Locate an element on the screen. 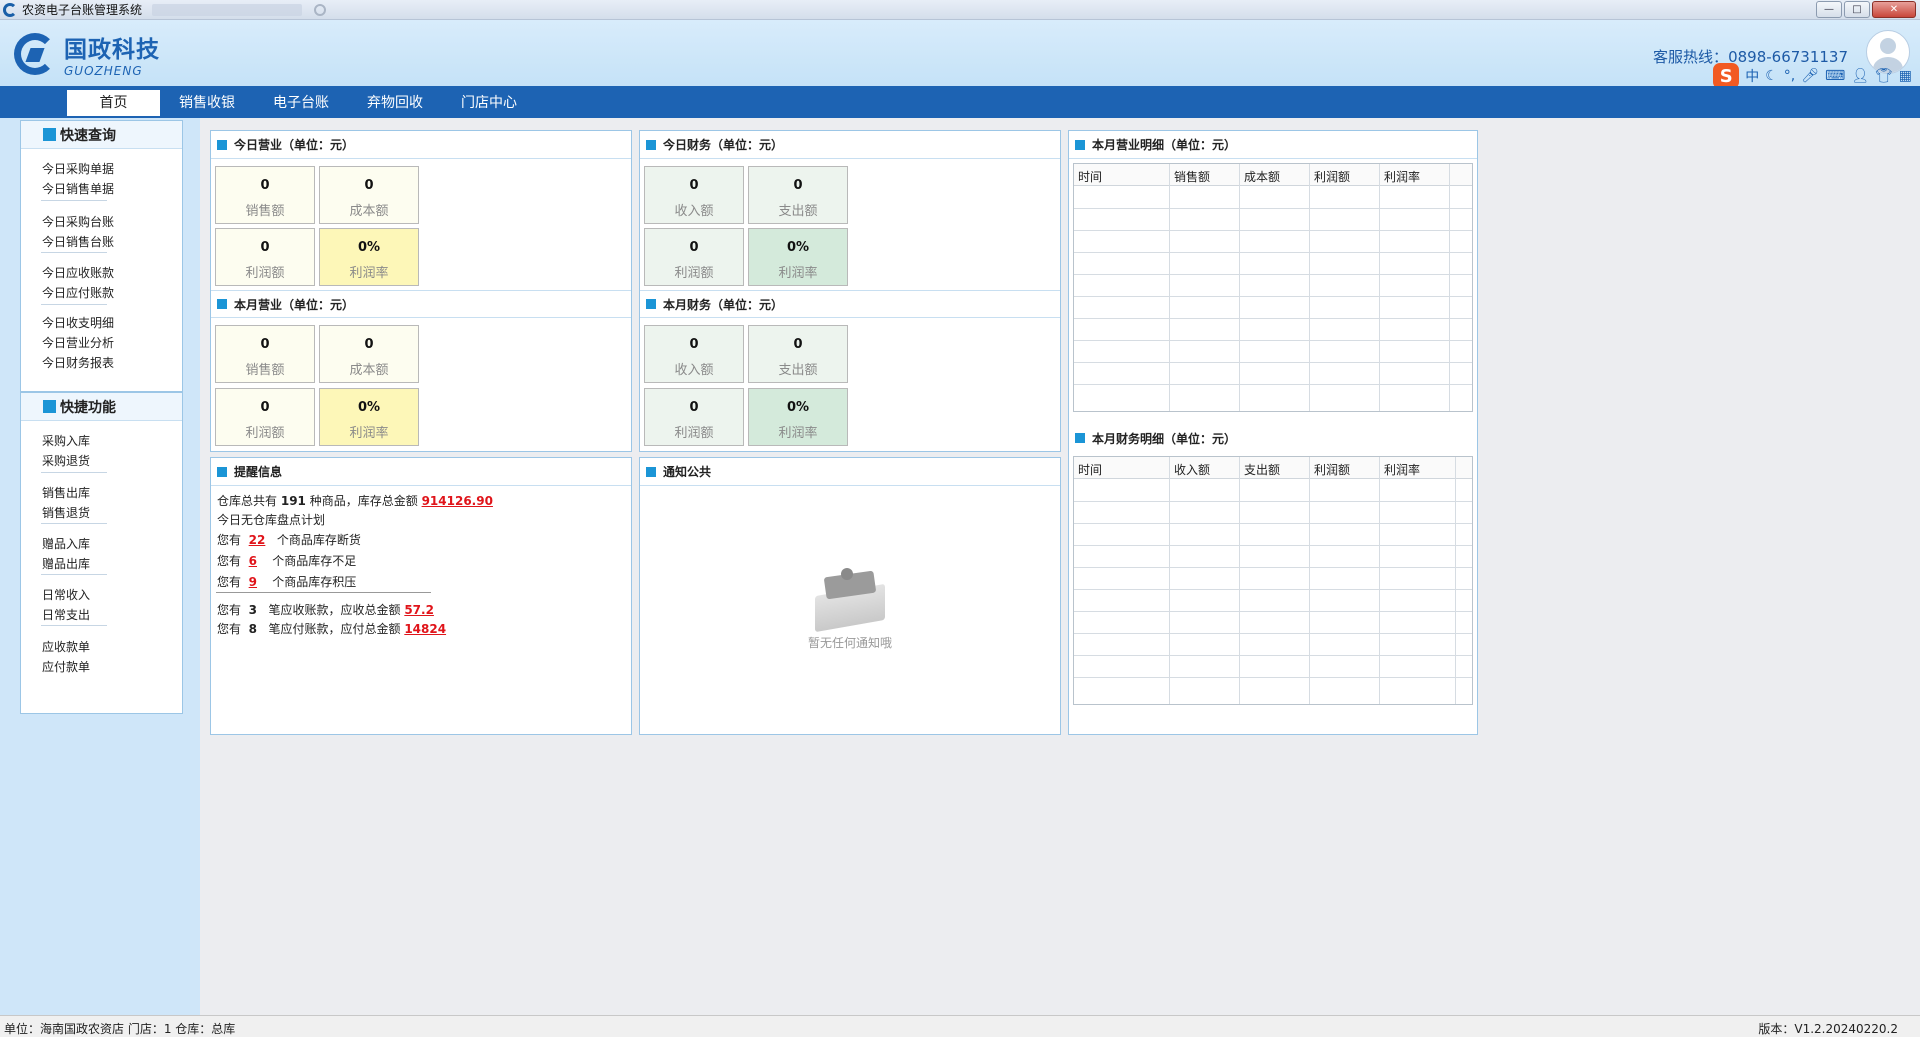 This screenshot has height=1037, width=1920. link-today-finance-report: 今日财务报表 is located at coordinates (78, 362).